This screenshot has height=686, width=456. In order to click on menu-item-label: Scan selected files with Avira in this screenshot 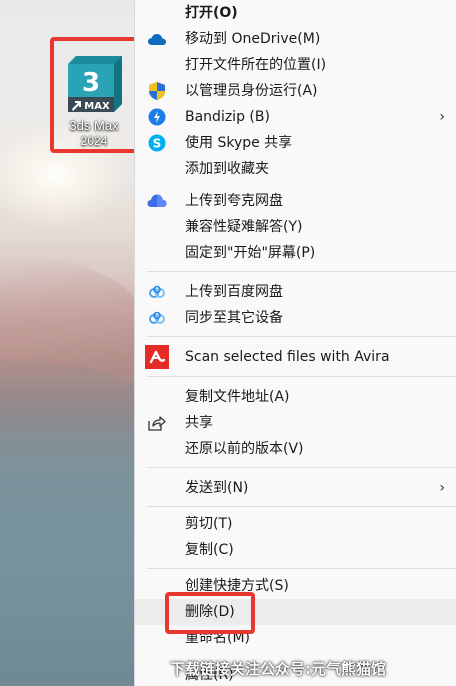, I will do `click(287, 357)`.